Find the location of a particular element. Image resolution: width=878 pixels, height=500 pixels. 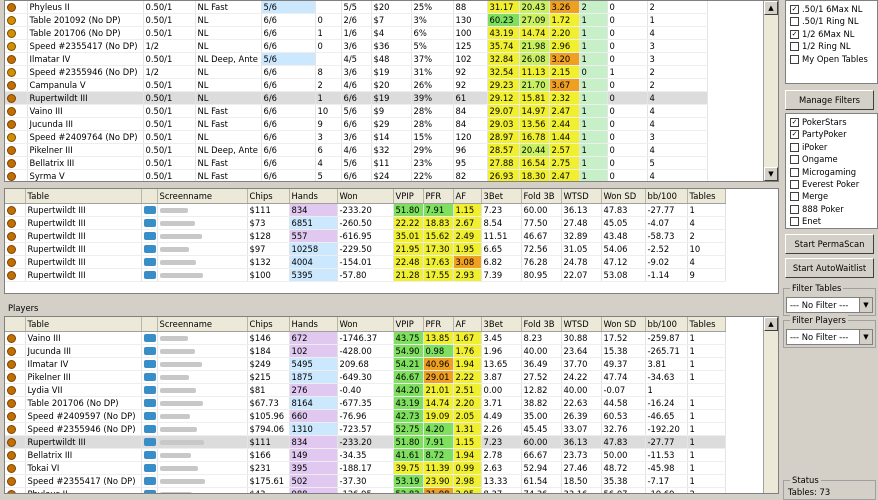

filter-checkbox-item: 888 Poker is located at coordinates (817, 209).